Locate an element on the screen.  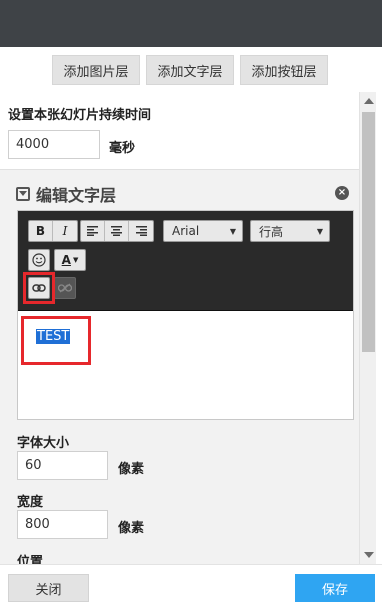
font-size-label: 字体大小 is located at coordinates (43, 443).